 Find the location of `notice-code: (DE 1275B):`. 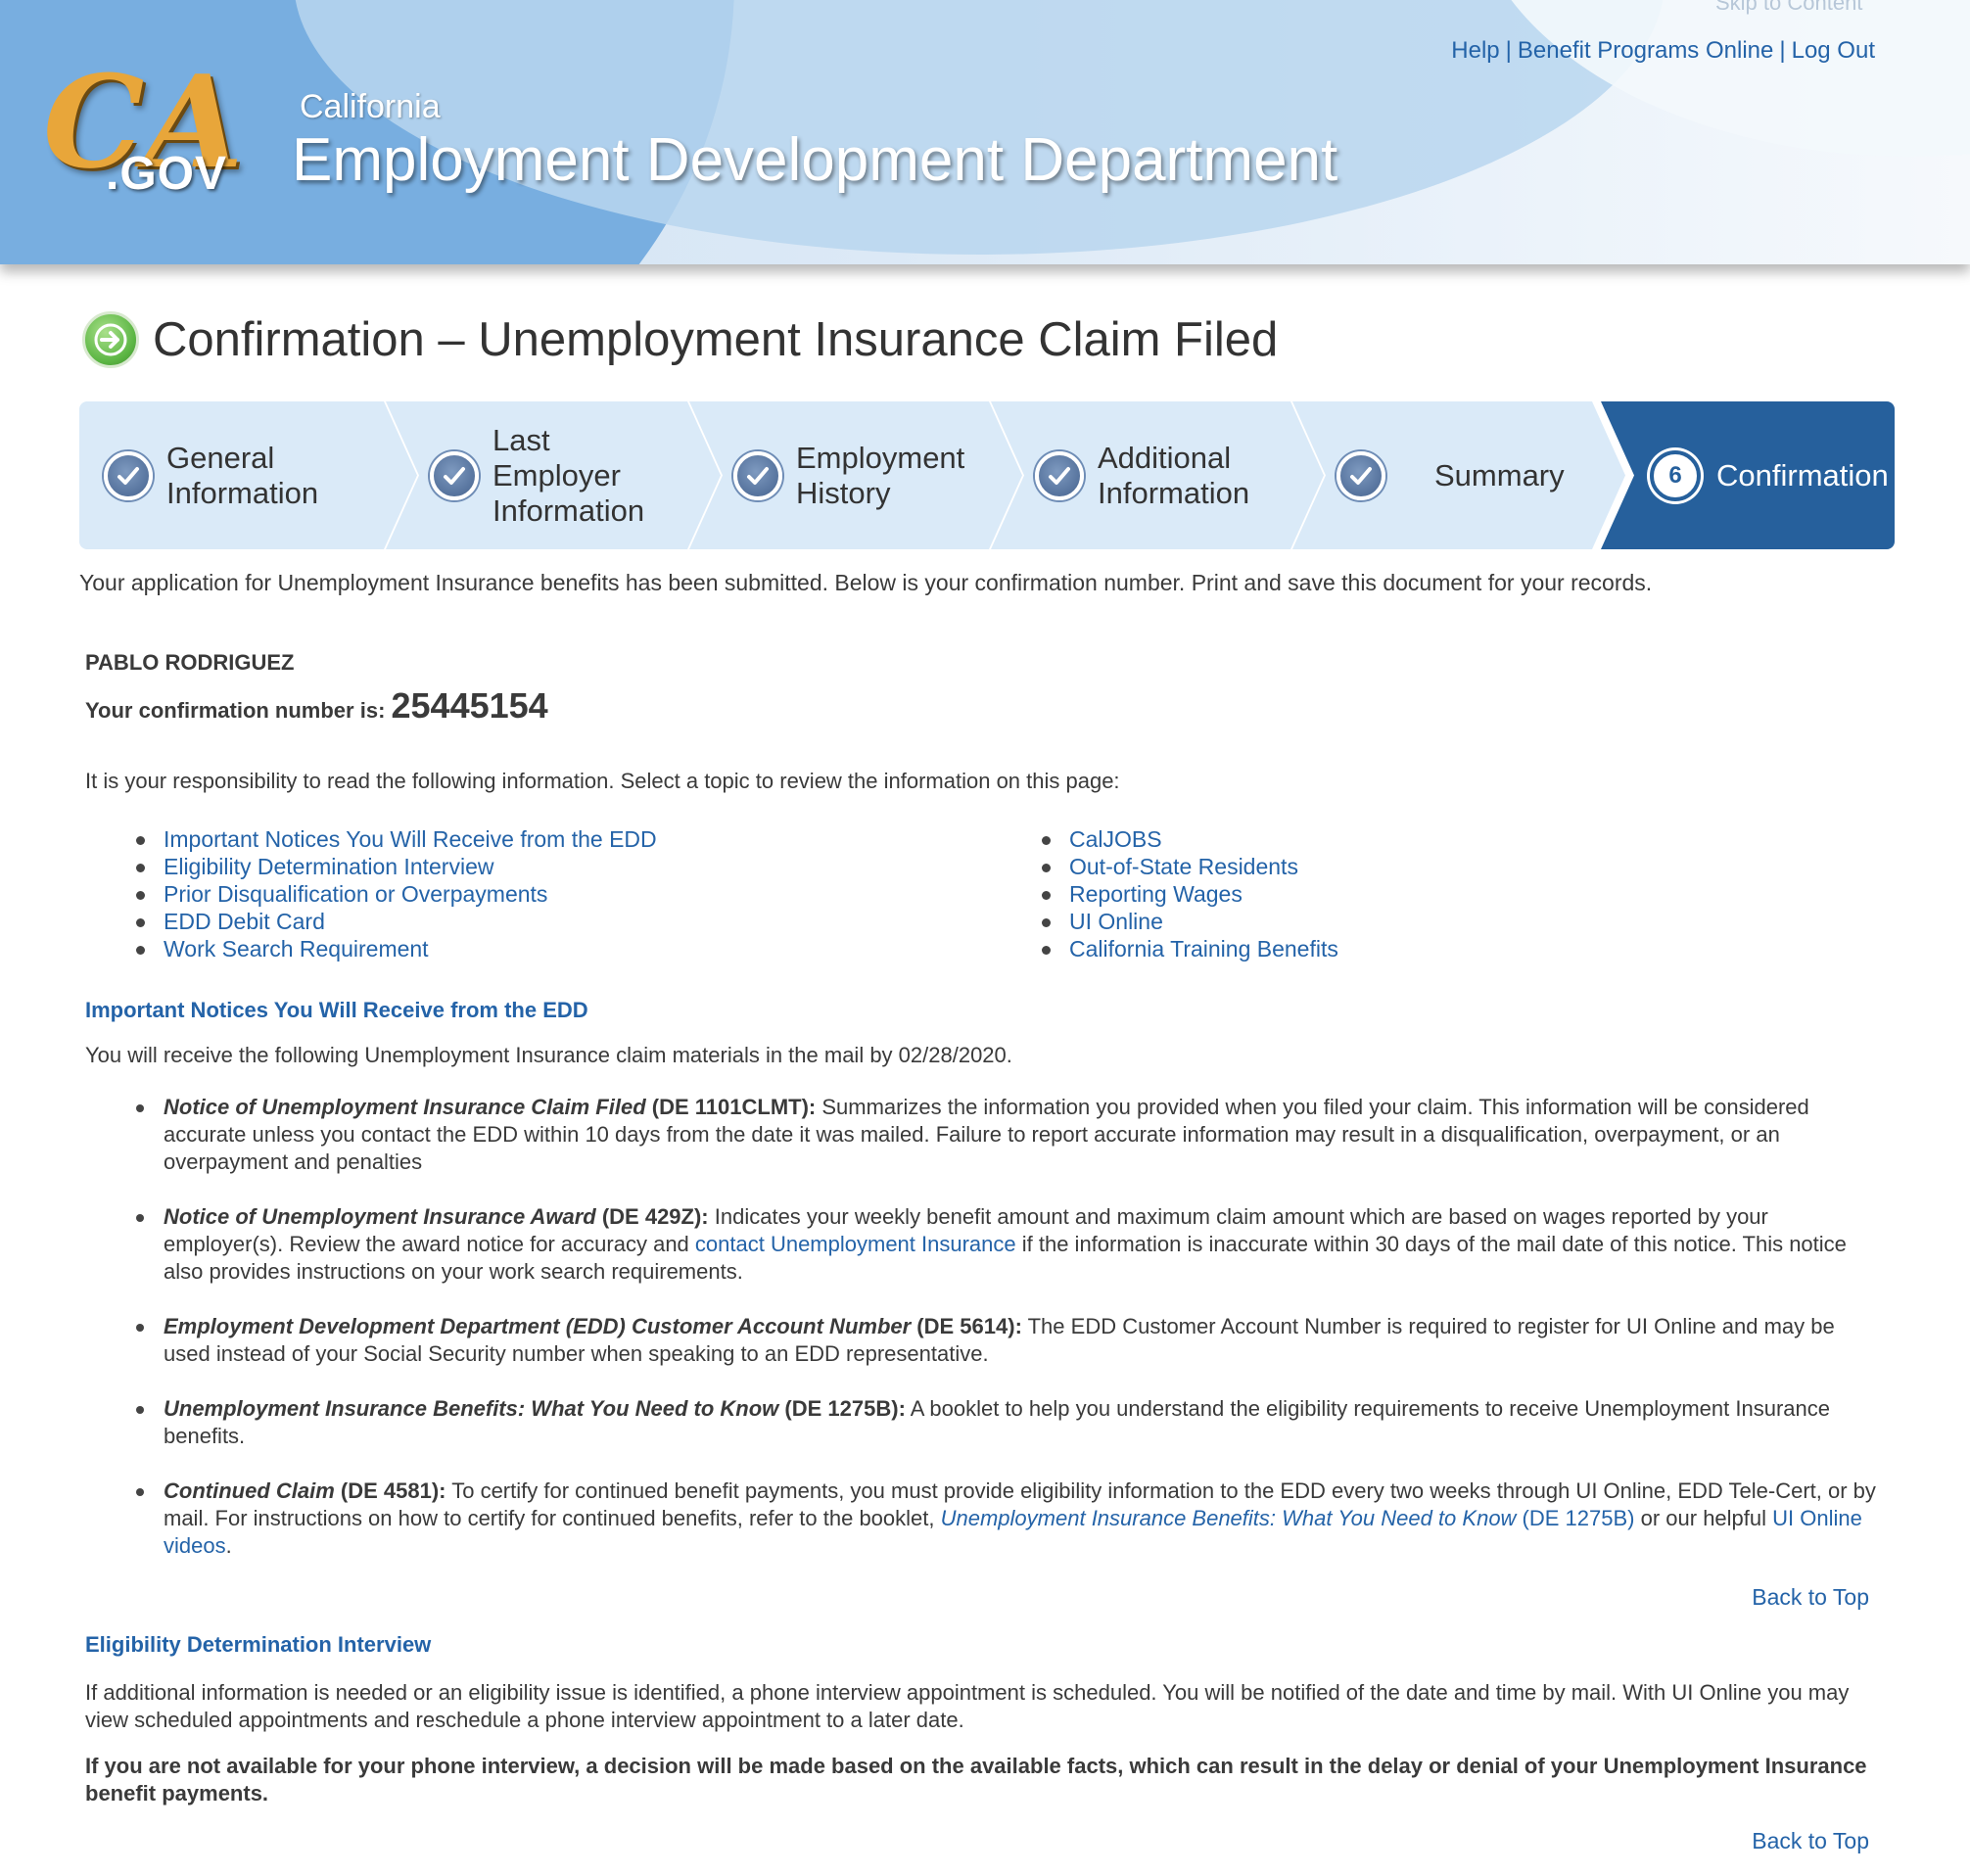

notice-code: (DE 1275B): is located at coordinates (842, 1408).